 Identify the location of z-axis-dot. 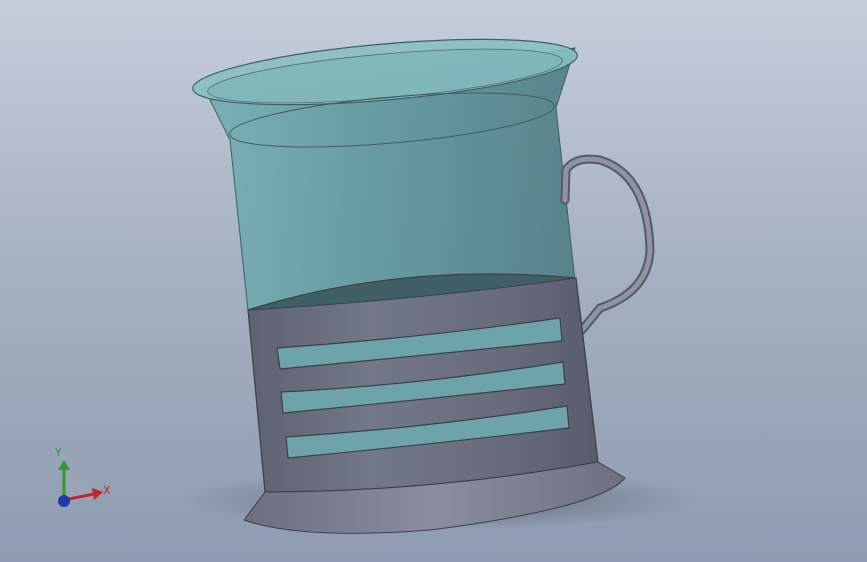
(64, 501).